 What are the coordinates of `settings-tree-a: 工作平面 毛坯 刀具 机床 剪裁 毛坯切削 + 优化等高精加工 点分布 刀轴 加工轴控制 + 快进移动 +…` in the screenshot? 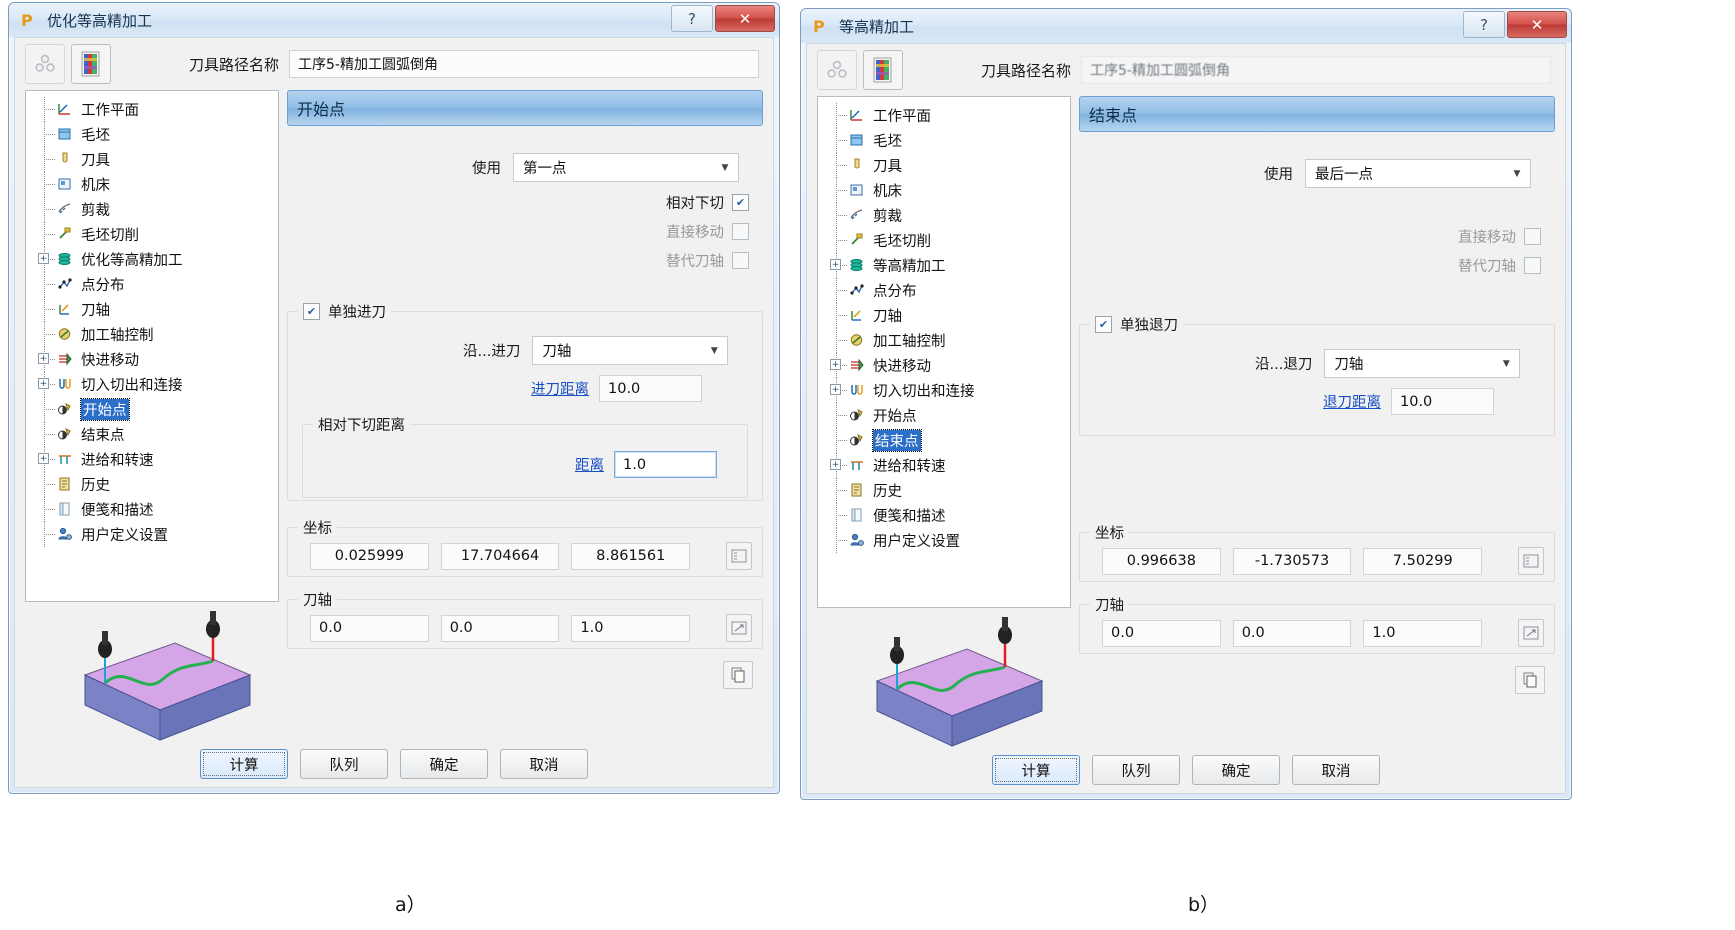 It's located at (152, 346).